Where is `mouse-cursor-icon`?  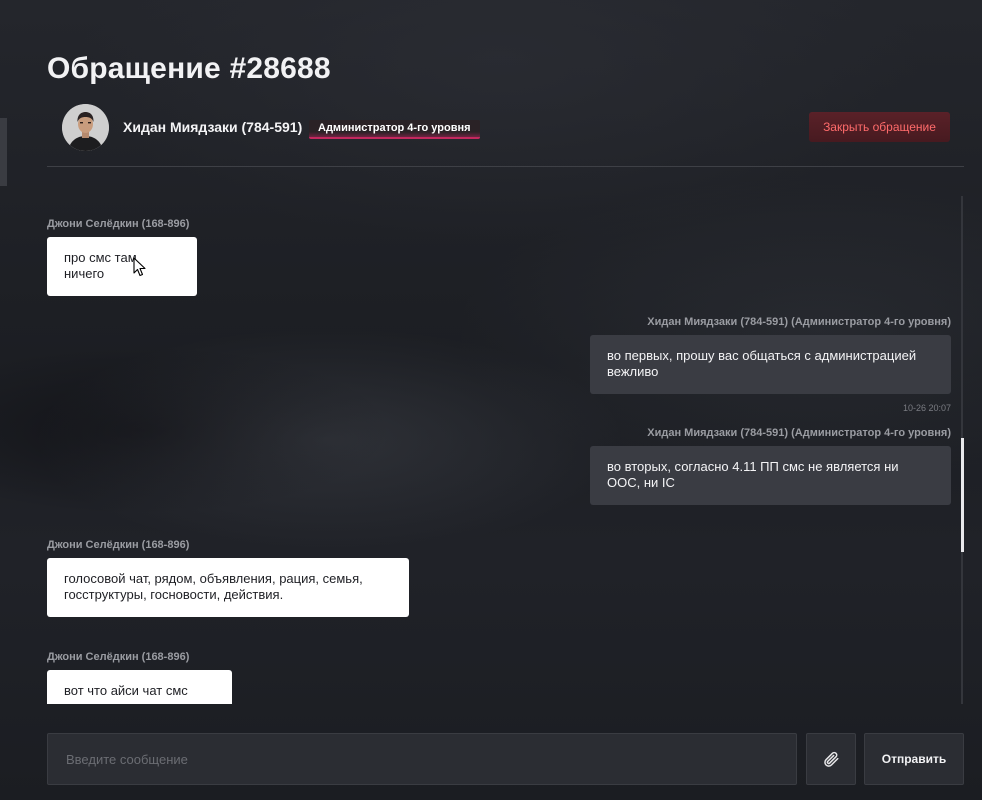
mouse-cursor-icon is located at coordinates (139, 267).